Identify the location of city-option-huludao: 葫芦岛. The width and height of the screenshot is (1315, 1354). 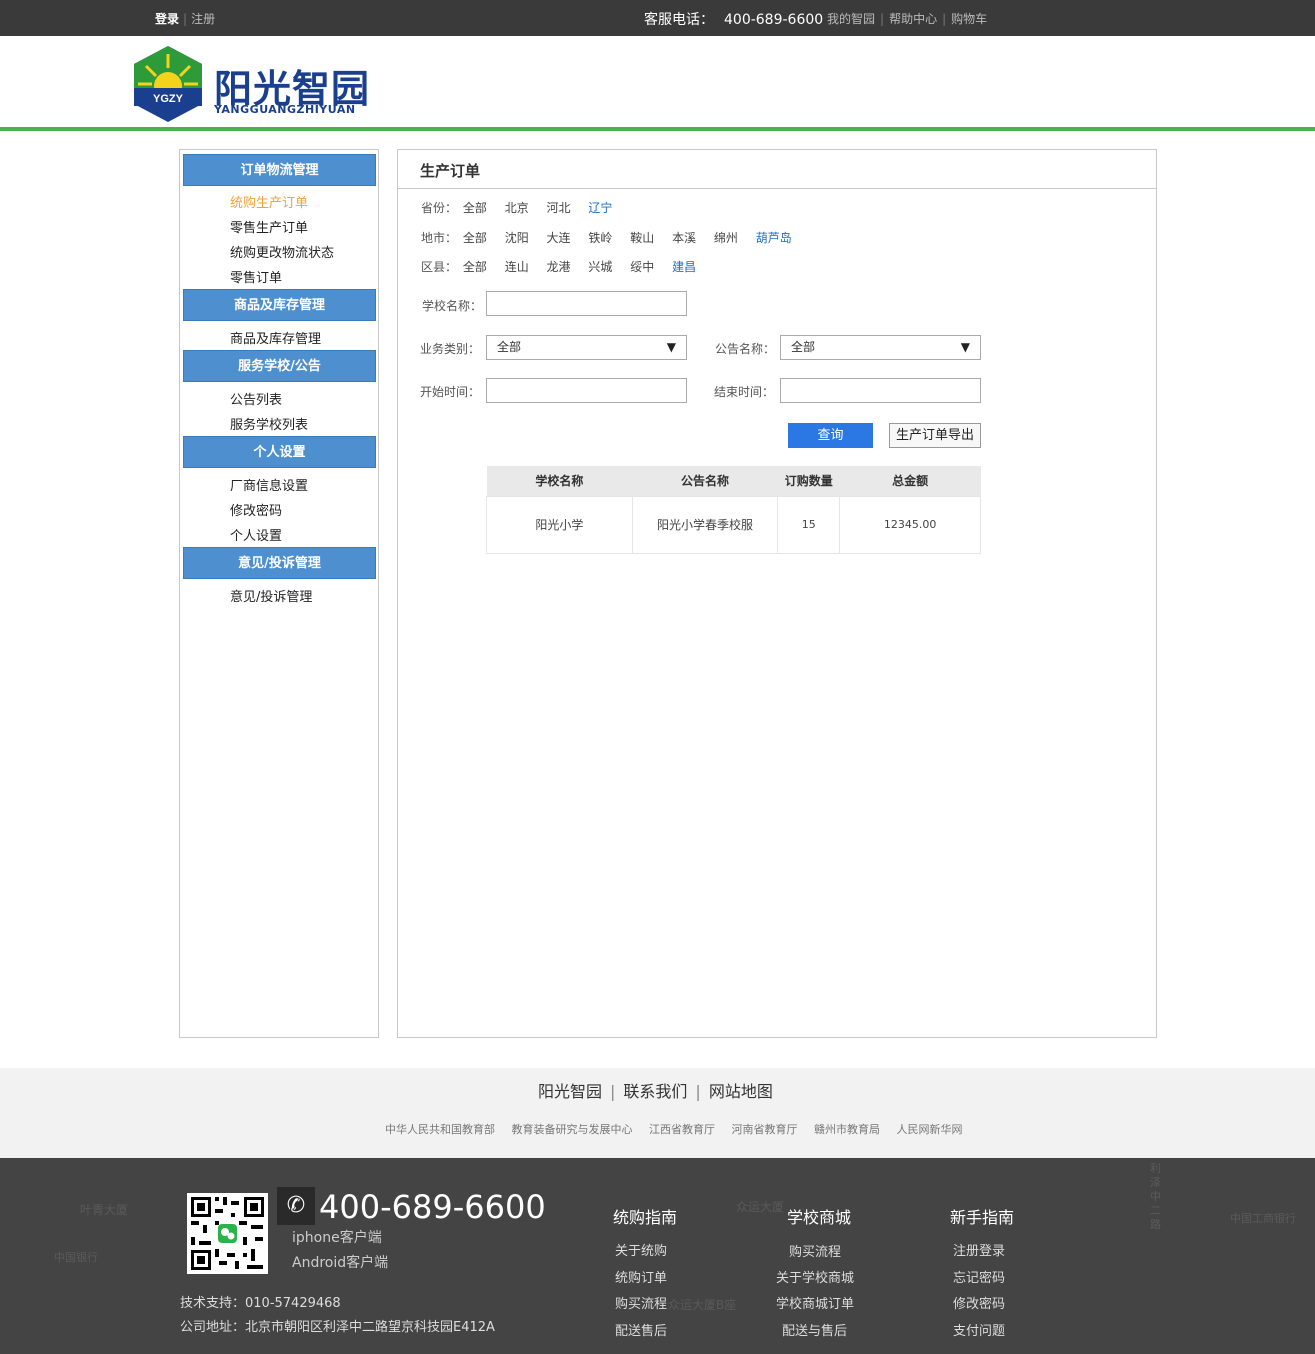
(774, 237).